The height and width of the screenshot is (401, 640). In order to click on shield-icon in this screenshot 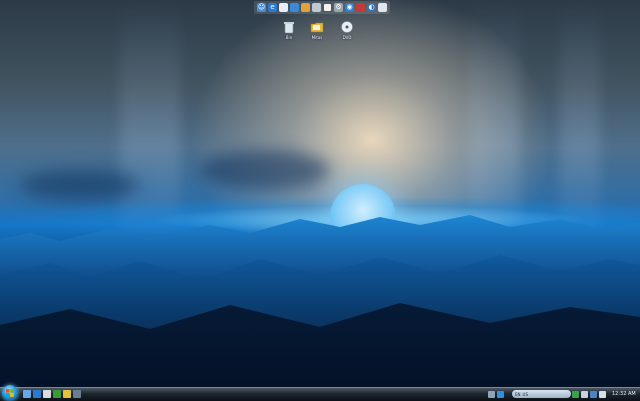, I will do `click(316, 7)`.